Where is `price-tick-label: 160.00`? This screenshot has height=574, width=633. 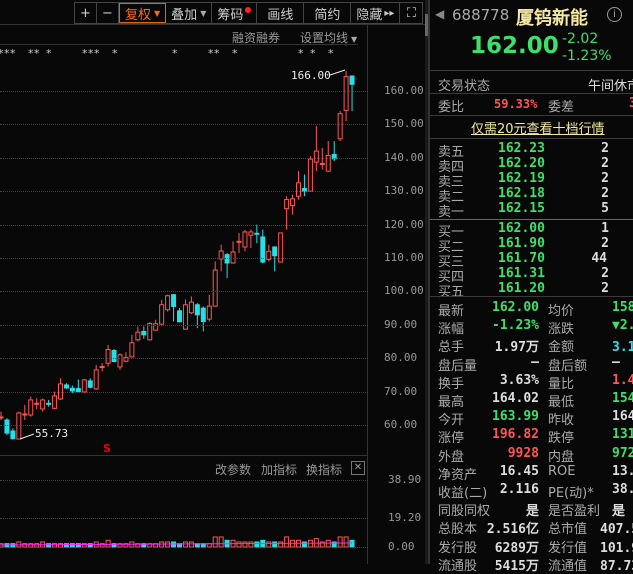 price-tick-label: 160.00 is located at coordinates (404, 90).